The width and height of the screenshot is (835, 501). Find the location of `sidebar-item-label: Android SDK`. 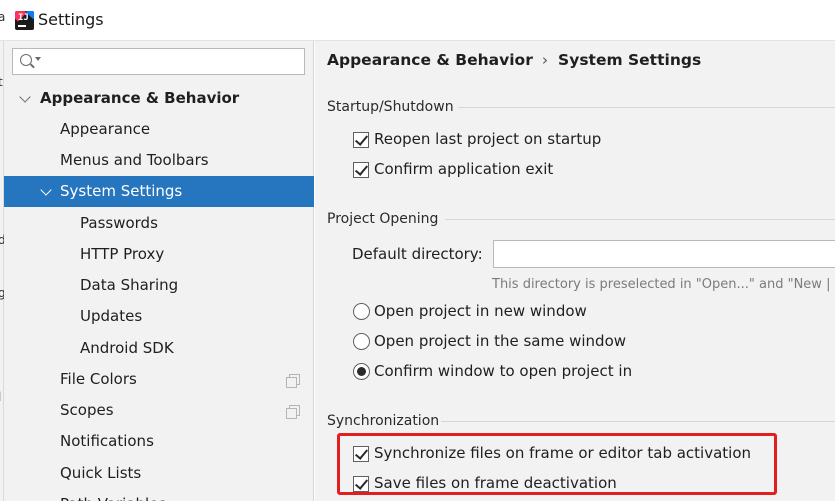

sidebar-item-label: Android SDK is located at coordinates (127, 348).